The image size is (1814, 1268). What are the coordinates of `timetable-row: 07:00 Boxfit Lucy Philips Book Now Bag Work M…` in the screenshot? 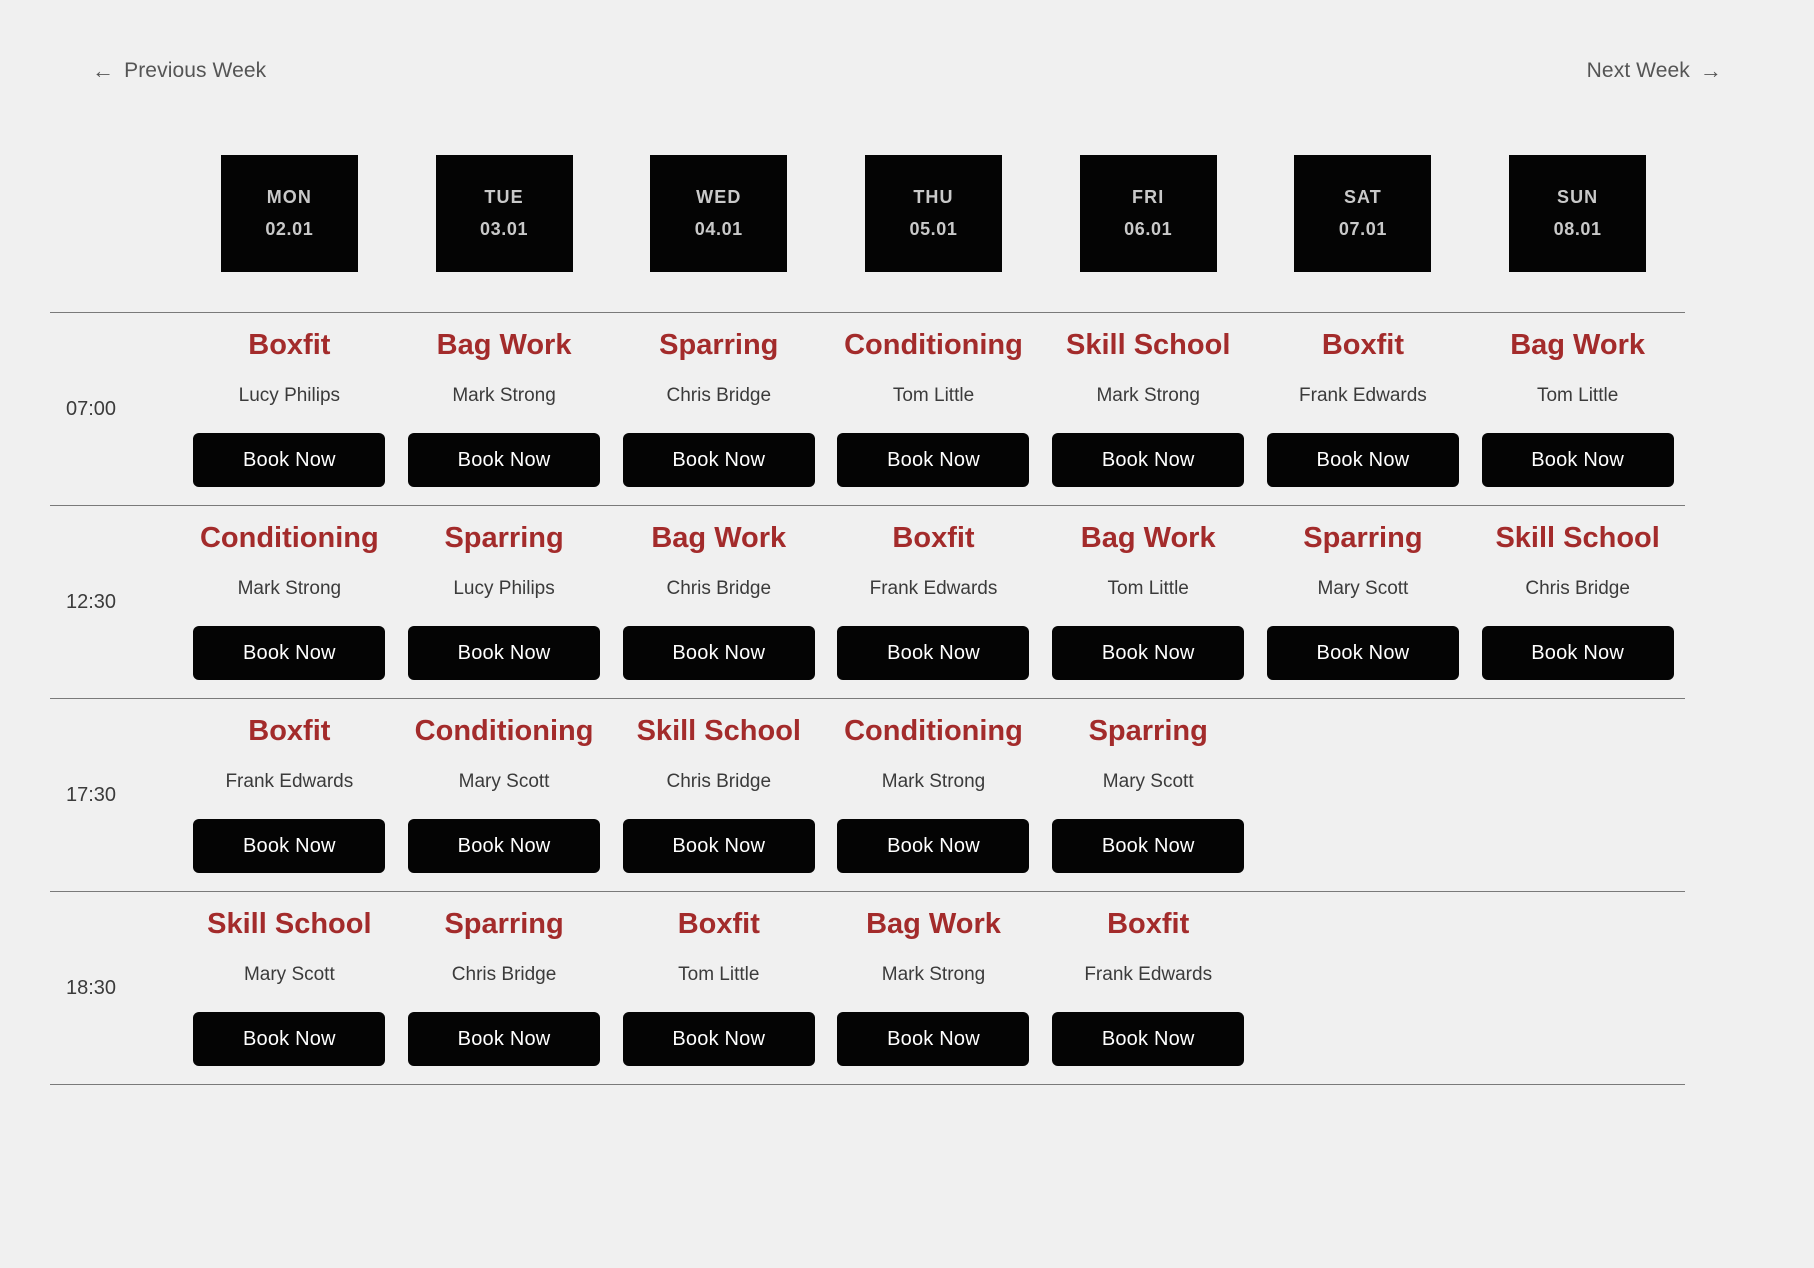 It's located at (867, 409).